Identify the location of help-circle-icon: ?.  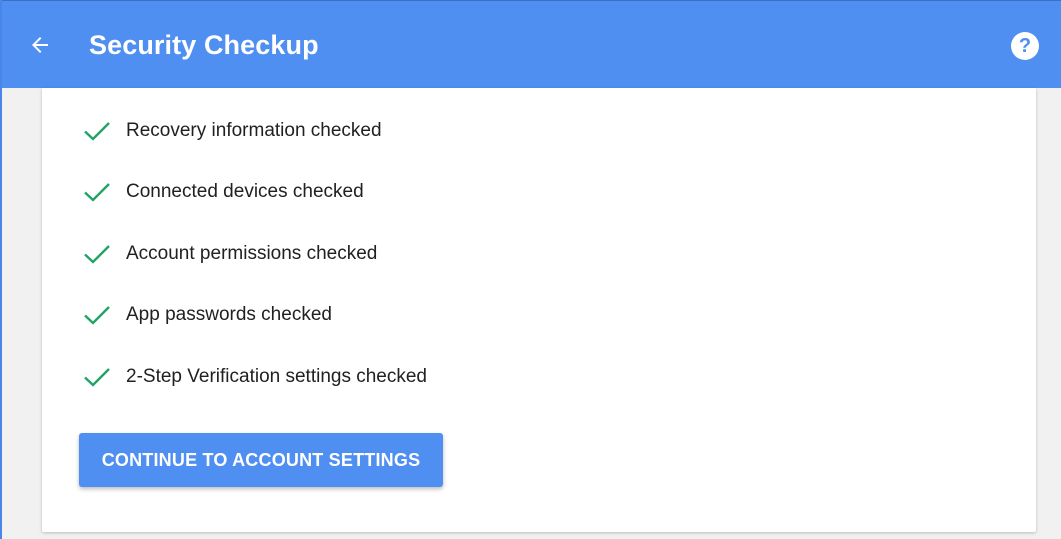
(1025, 45).